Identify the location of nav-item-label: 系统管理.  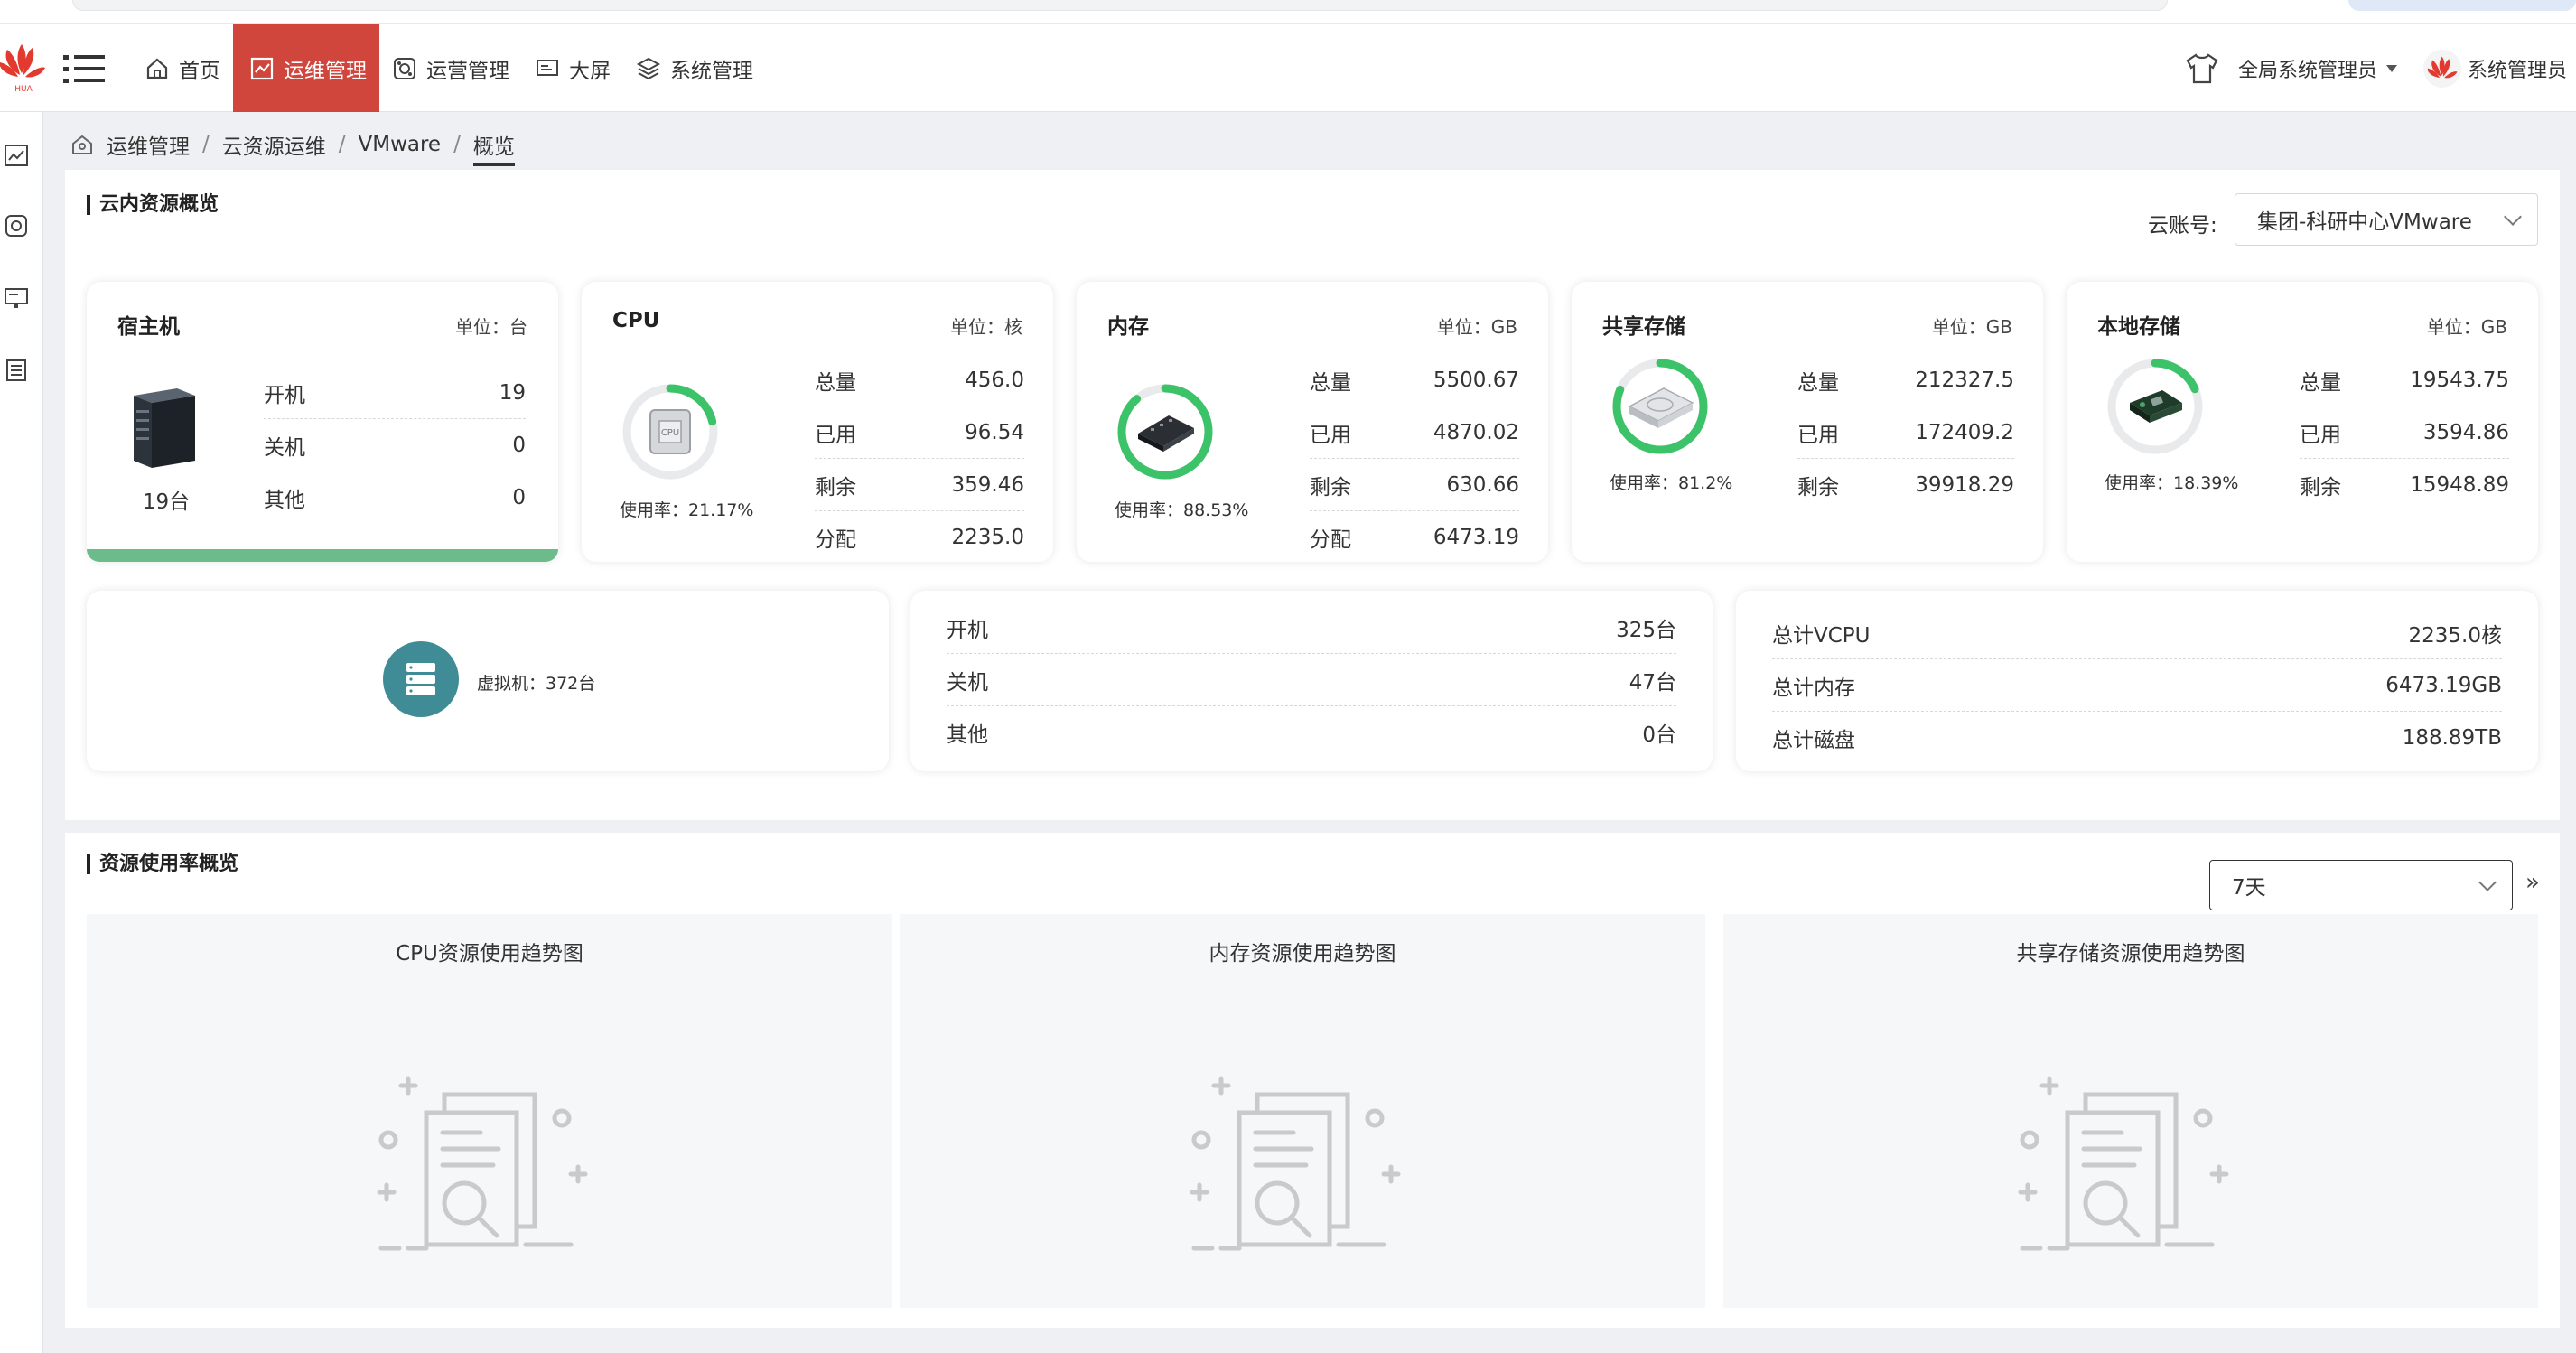
(711, 71).